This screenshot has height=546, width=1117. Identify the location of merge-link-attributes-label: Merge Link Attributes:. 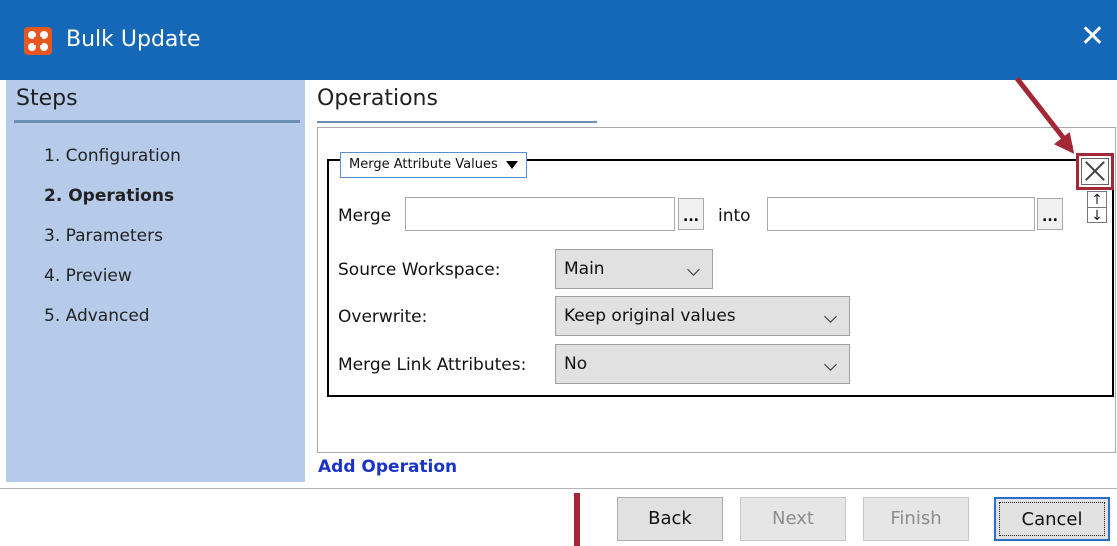
(432, 365).